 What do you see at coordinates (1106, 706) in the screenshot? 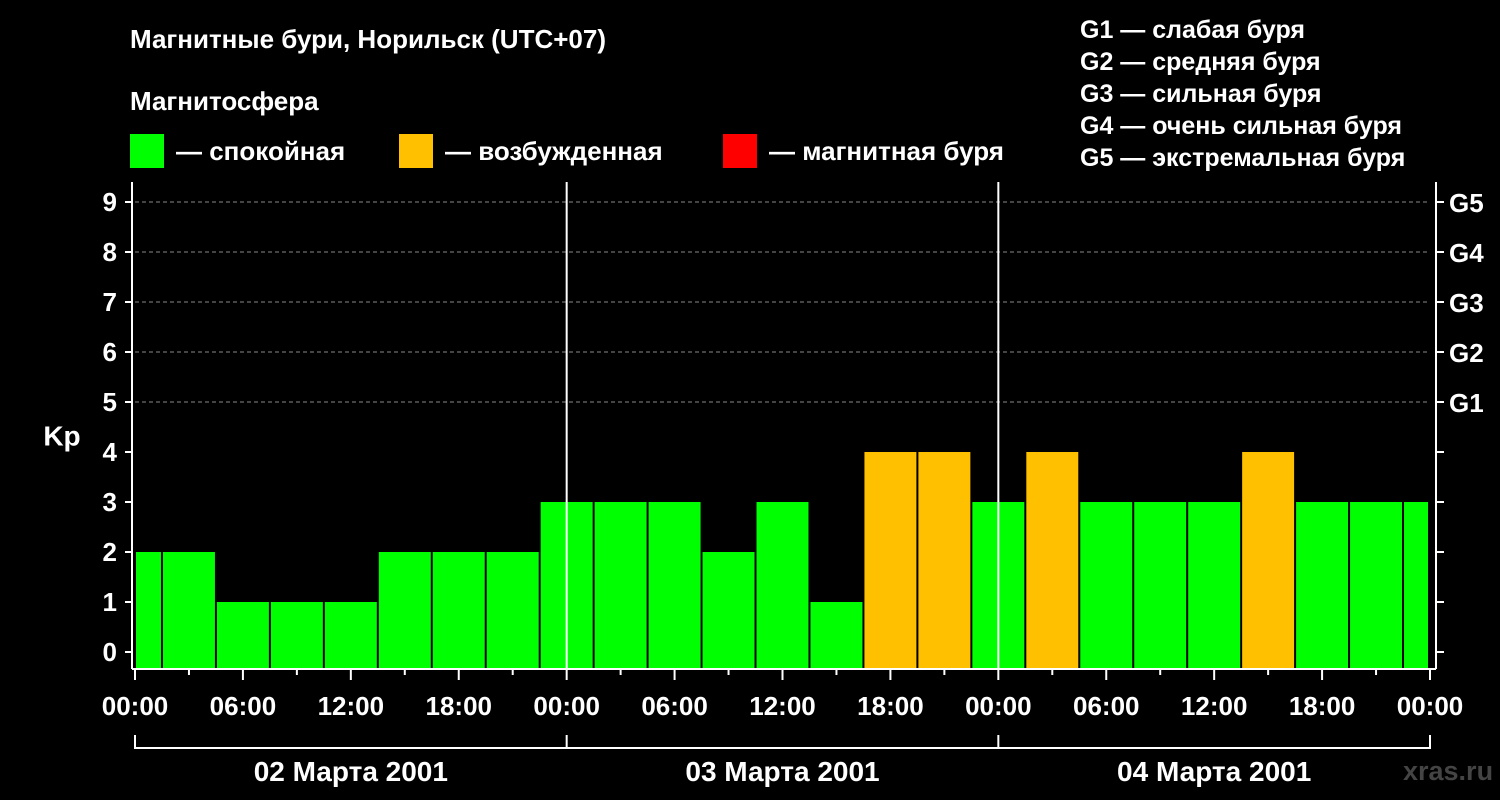
I see `x-tick-label-9: 06:00` at bounding box center [1106, 706].